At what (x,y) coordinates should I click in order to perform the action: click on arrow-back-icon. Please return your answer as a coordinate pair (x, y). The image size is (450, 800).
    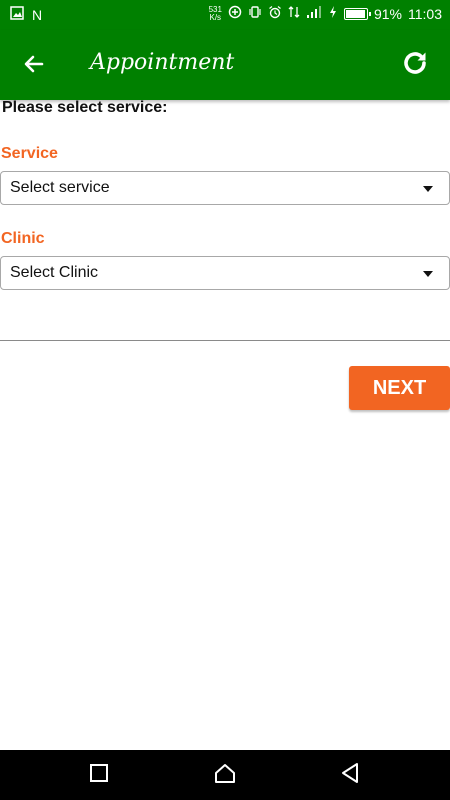
    Looking at the image, I should click on (34, 66).